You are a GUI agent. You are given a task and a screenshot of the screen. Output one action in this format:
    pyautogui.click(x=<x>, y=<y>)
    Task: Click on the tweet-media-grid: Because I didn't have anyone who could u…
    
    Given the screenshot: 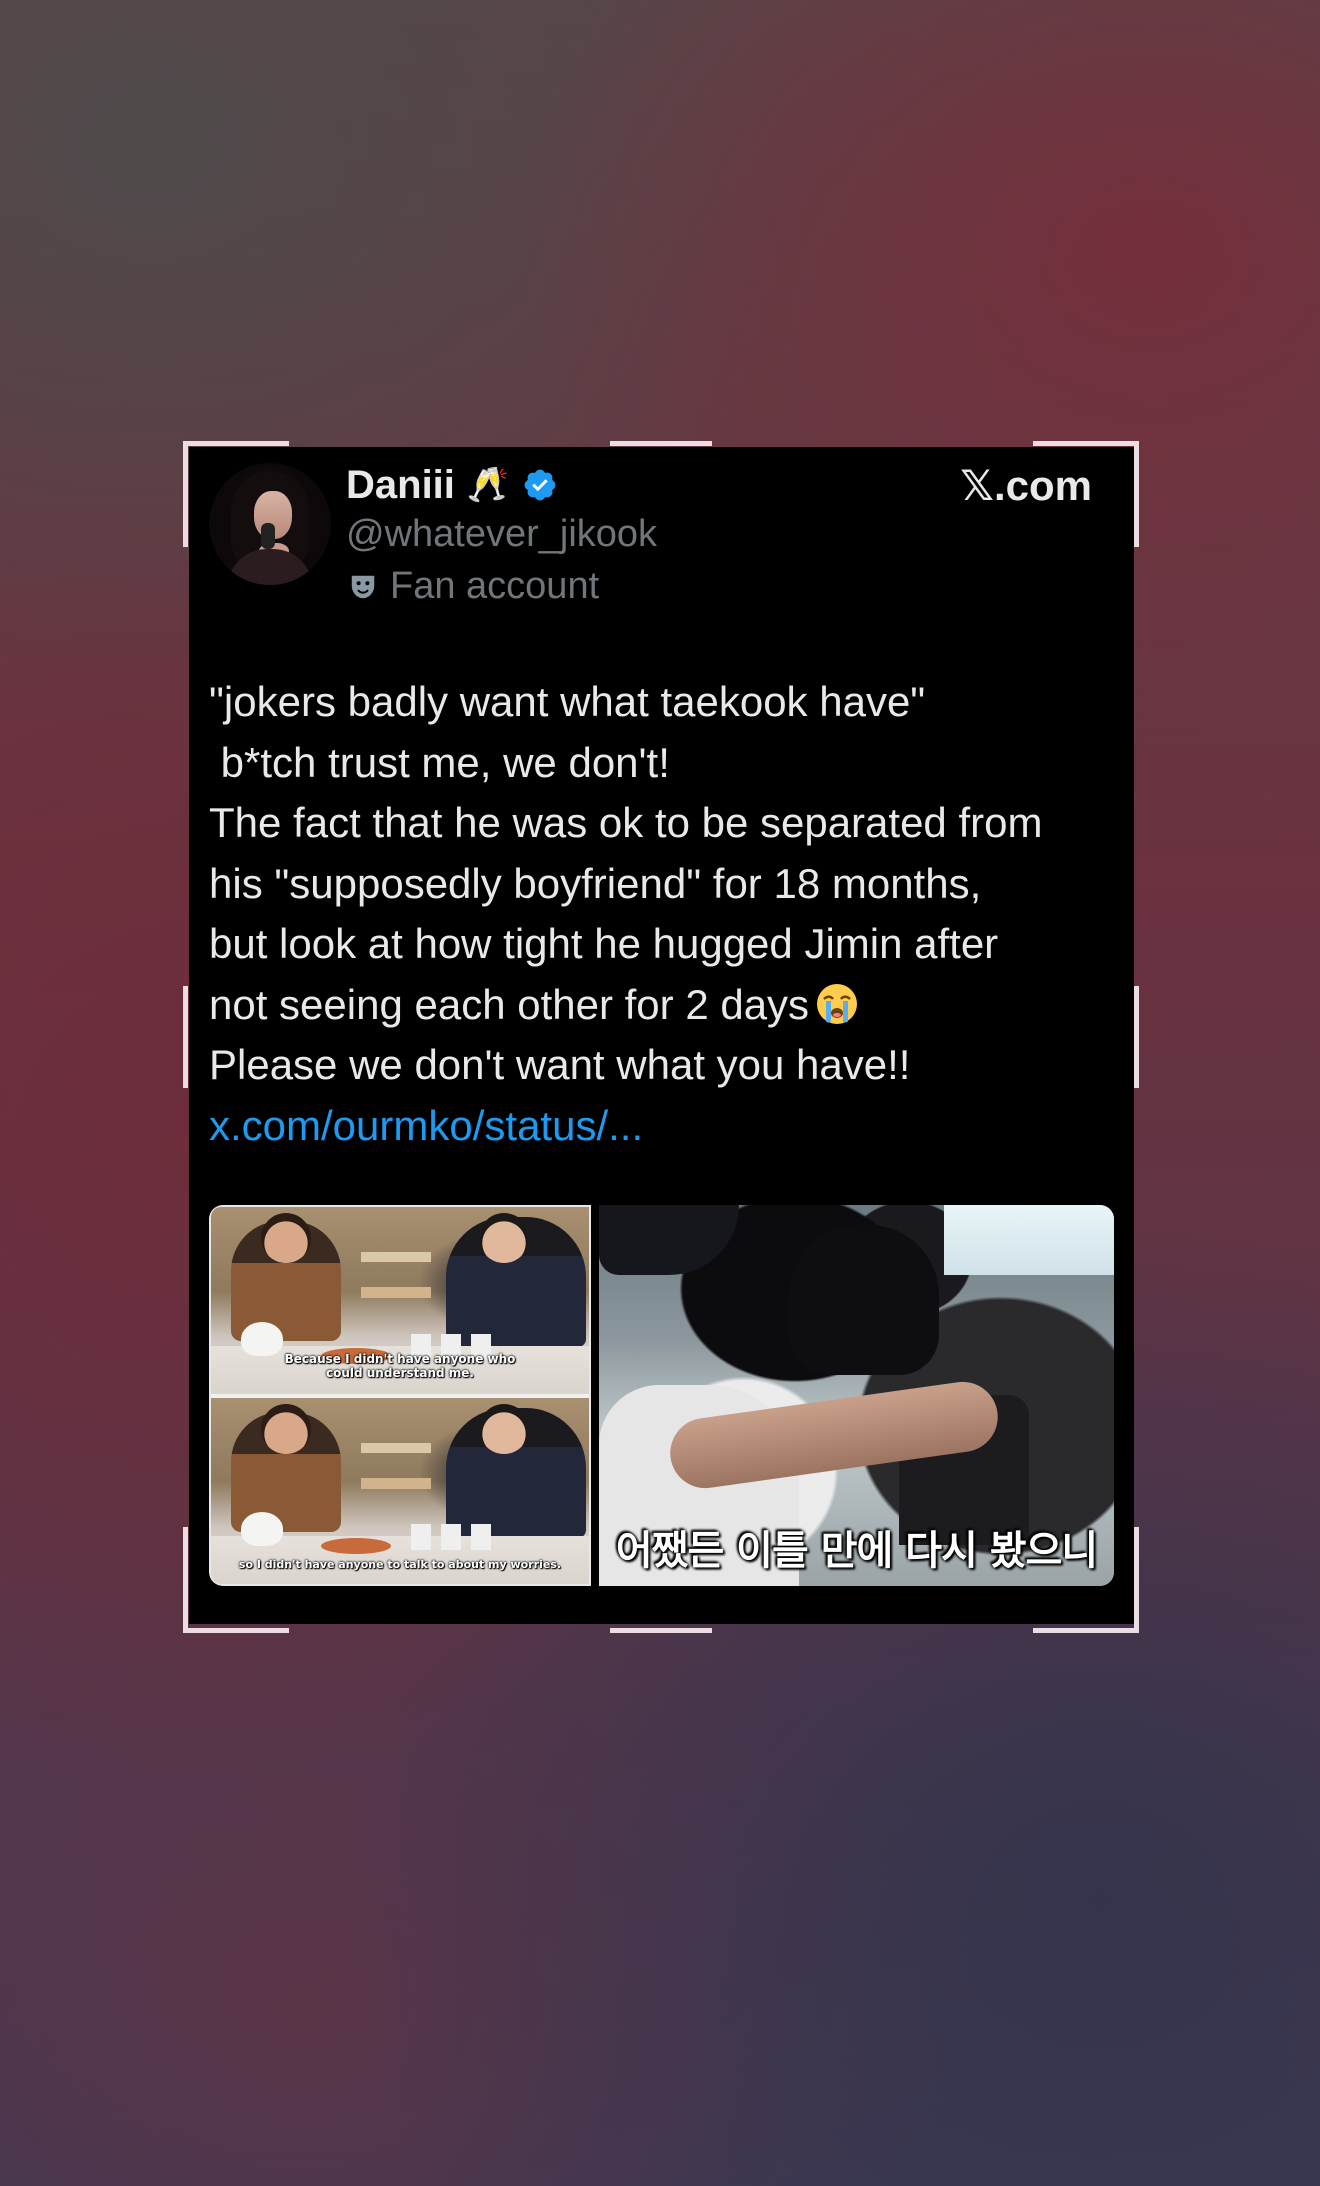 What is the action you would take?
    pyautogui.click(x=661, y=1395)
    